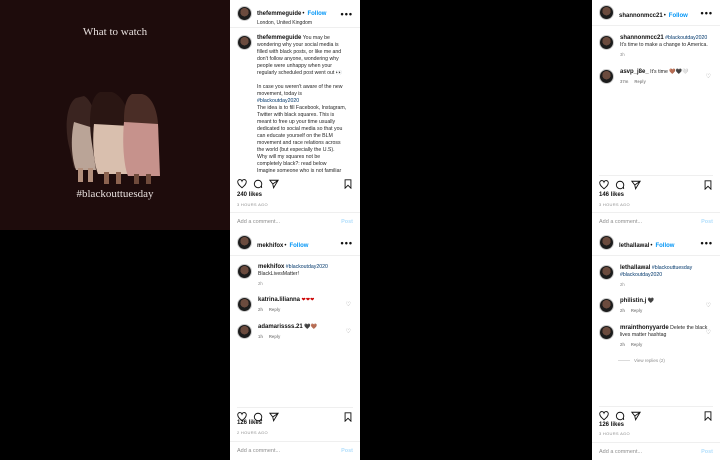 This screenshot has width=720, height=460. What do you see at coordinates (642, 38) in the screenshot?
I see `caption-username: shannonmcc21` at bounding box center [642, 38].